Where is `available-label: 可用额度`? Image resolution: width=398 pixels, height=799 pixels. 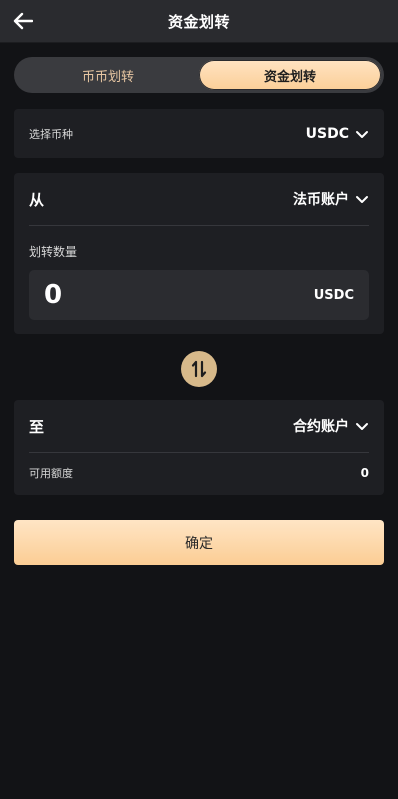 available-label: 可用额度 is located at coordinates (51, 473).